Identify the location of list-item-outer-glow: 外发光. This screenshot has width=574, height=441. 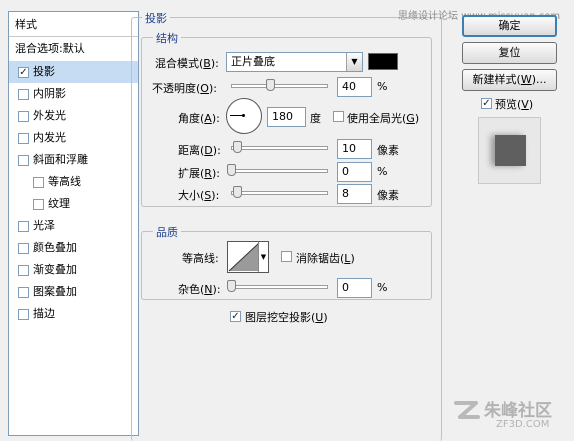
(73, 116).